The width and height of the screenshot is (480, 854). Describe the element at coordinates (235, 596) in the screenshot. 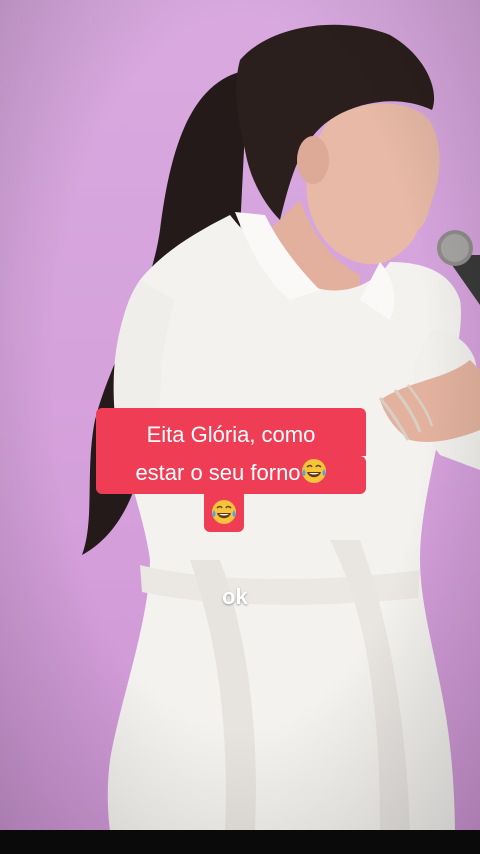

I see `overlay-text-ok: ok` at that location.